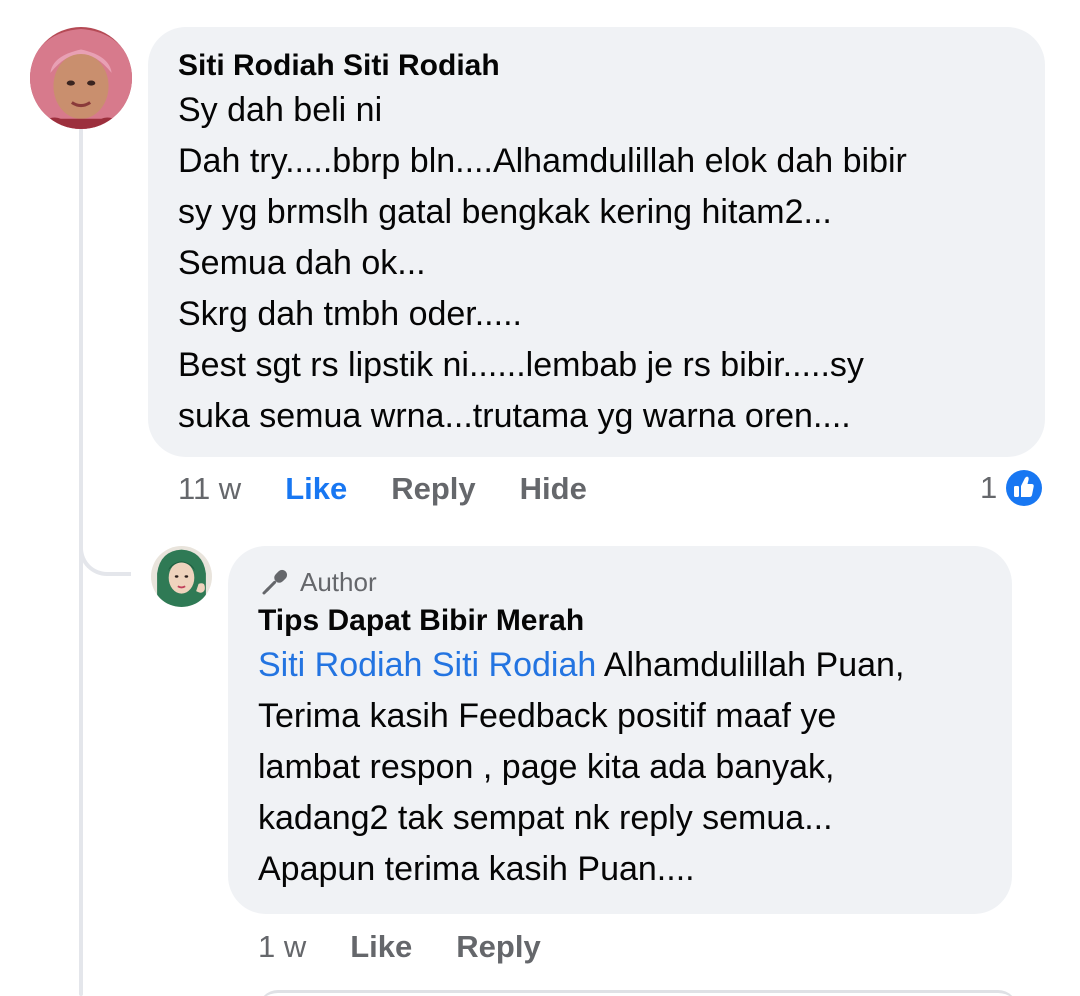  I want to click on reply-line: lambat respon , page kita ada banyak,, so click(546, 767).